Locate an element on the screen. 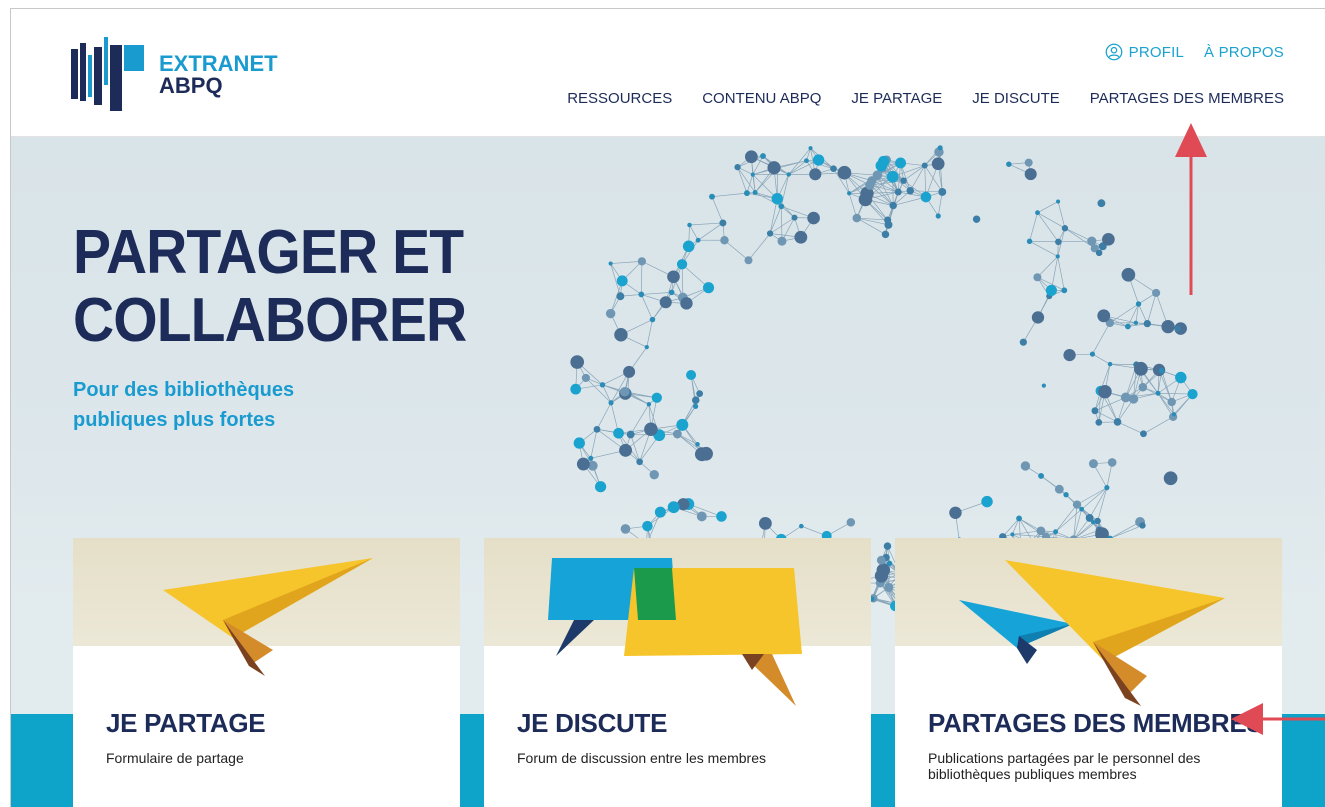 This screenshot has width=1325, height=807. card-title: PARTAGES DES MEMBRES is located at coordinates (1095, 723).